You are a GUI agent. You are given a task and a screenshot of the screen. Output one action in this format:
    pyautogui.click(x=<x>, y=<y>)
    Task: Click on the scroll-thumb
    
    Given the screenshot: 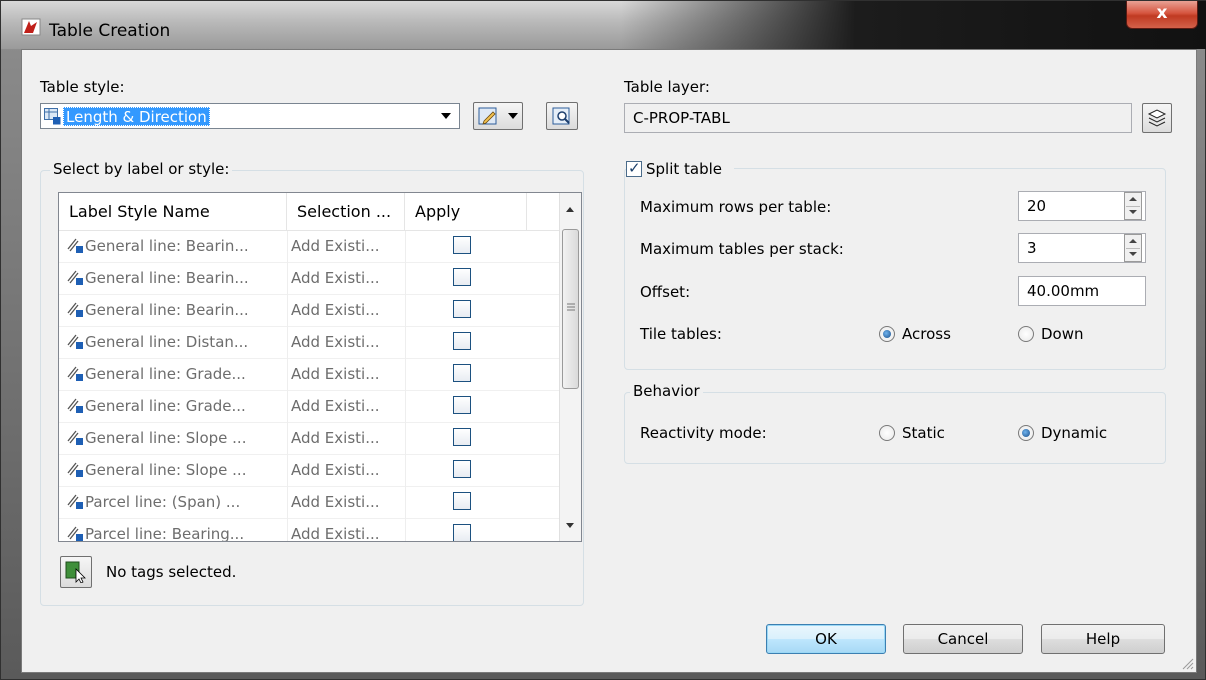 What is the action you would take?
    pyautogui.click(x=570, y=309)
    